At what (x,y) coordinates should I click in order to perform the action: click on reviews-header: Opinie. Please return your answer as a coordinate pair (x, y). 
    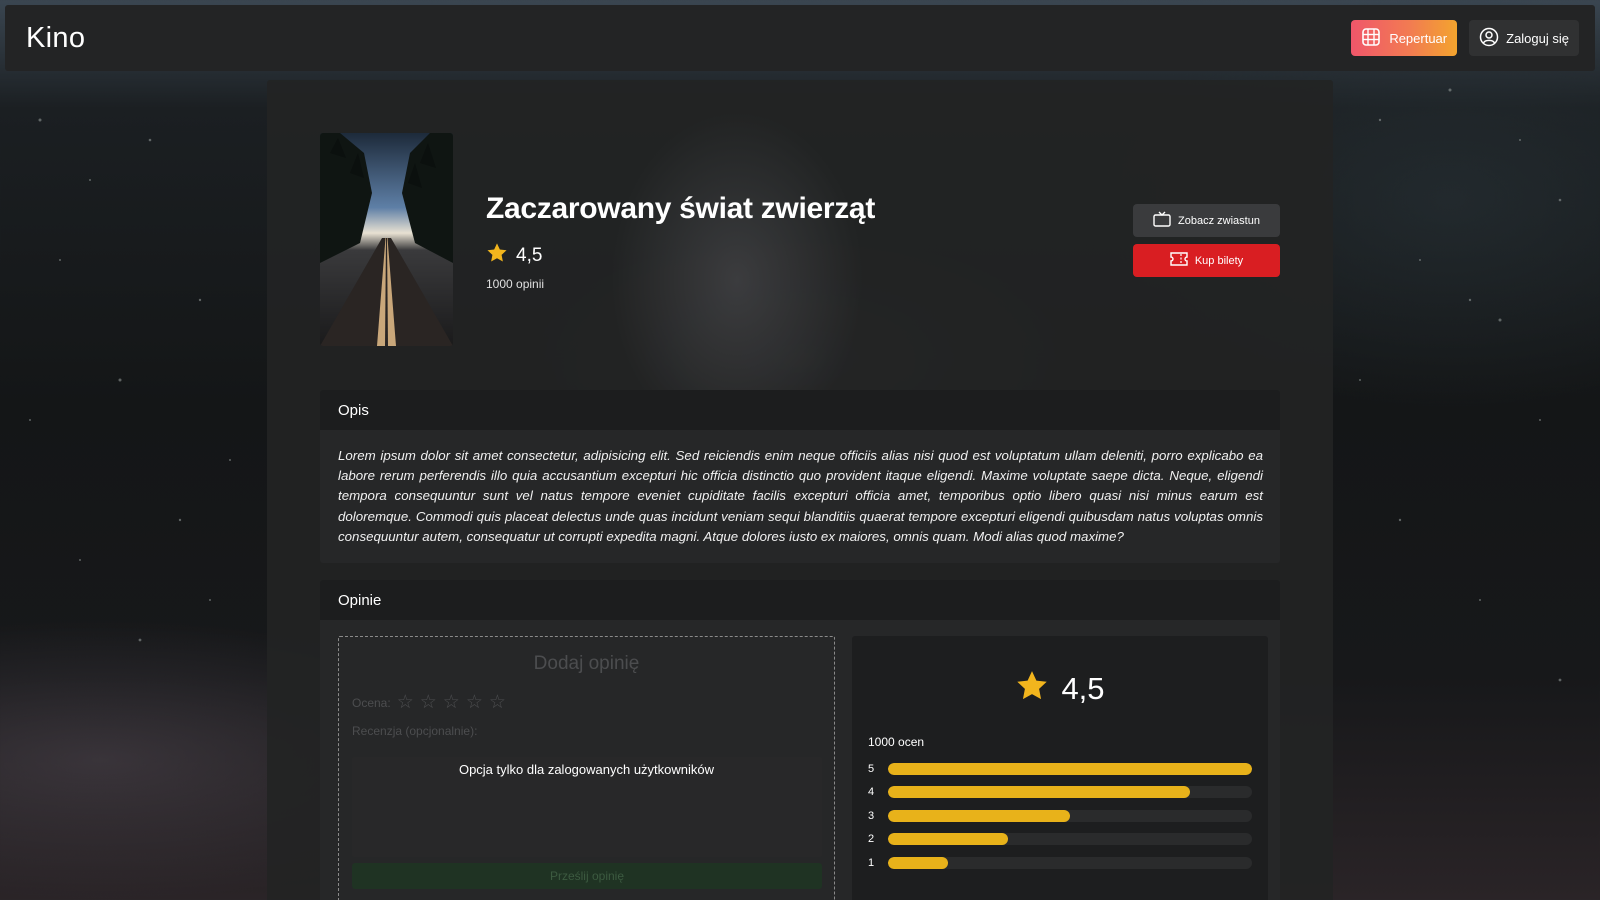
    Looking at the image, I should click on (800, 600).